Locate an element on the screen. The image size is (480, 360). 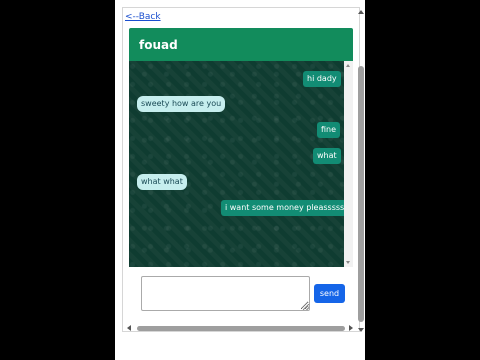
scroll-left-icon is located at coordinates (129, 328).